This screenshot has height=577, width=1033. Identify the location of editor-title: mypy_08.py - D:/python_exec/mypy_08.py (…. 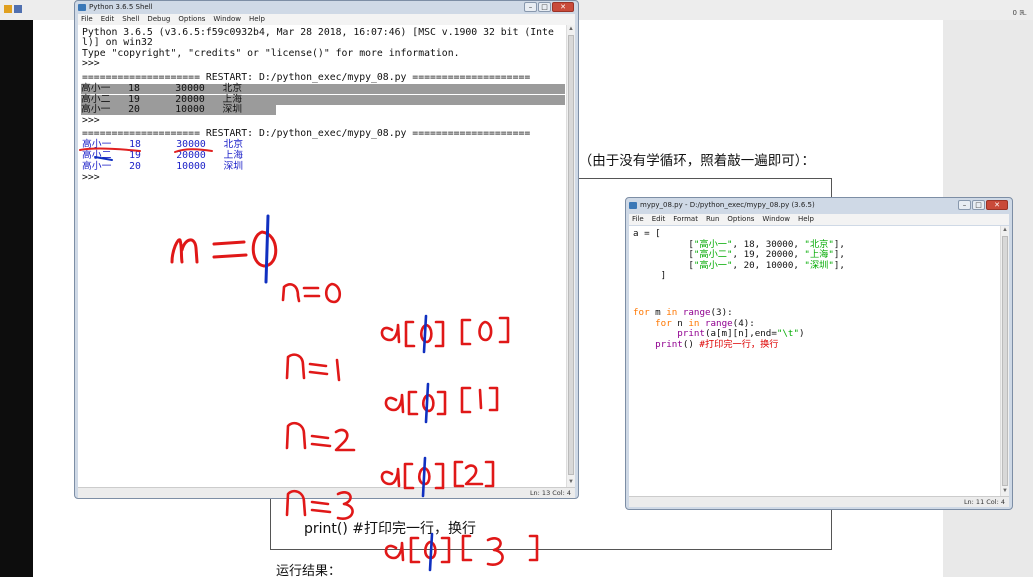
(727, 205).